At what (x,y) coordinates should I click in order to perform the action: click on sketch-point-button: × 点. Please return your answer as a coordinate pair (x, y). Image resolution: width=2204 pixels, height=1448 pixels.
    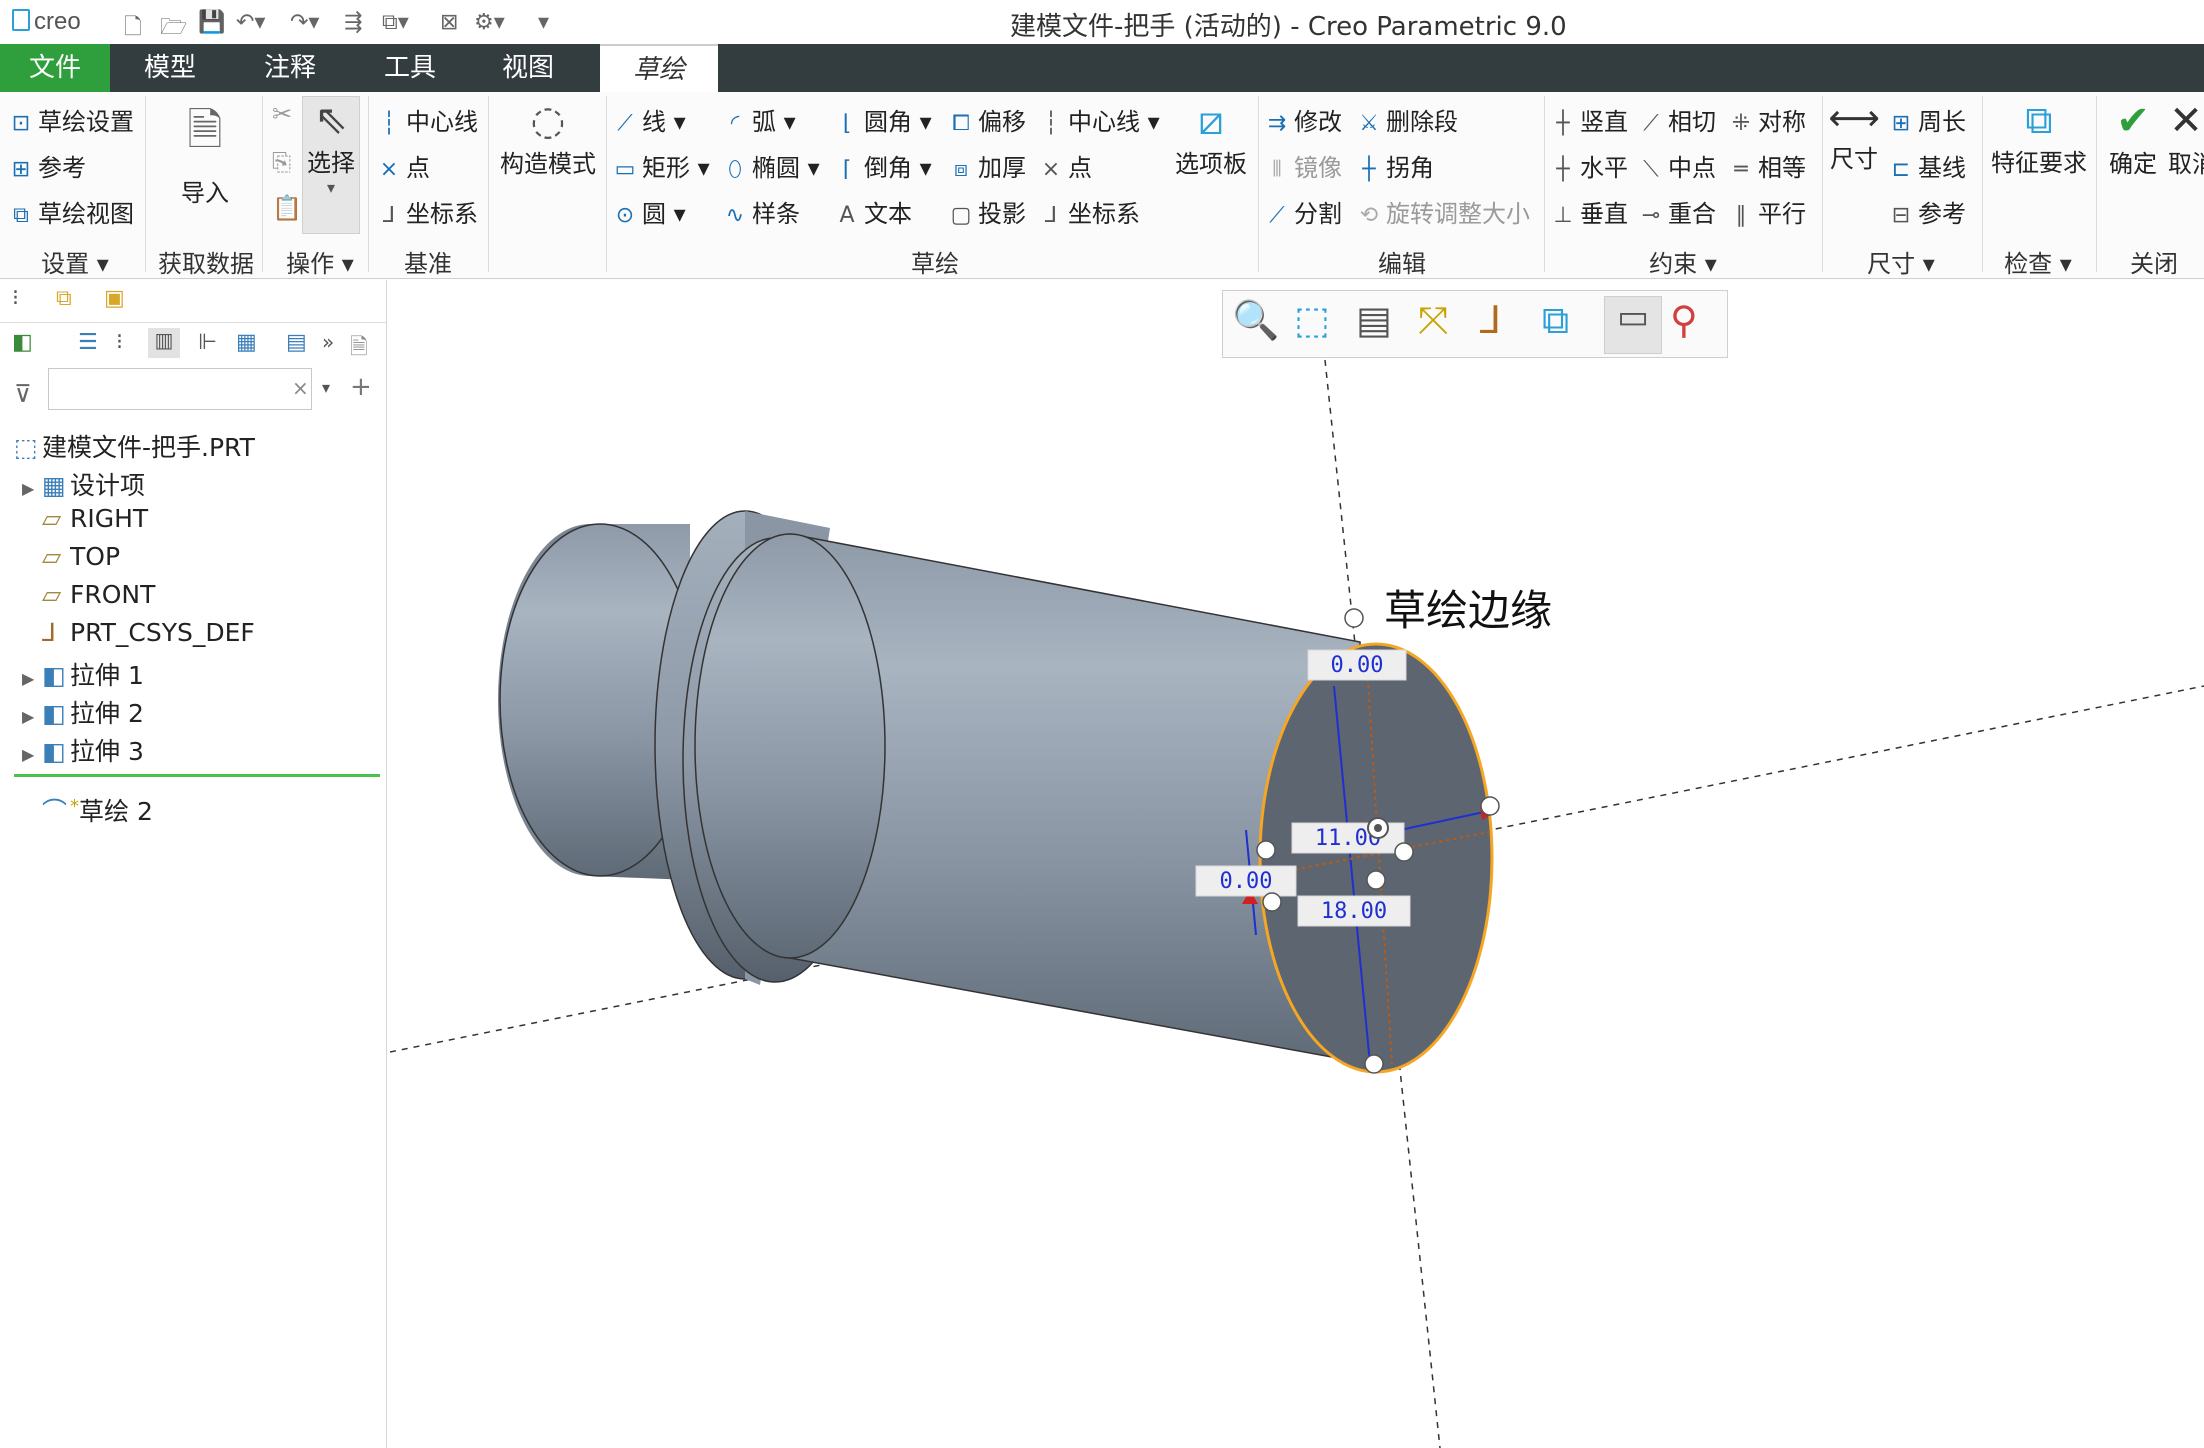
    Looking at the image, I should click on (1066, 165).